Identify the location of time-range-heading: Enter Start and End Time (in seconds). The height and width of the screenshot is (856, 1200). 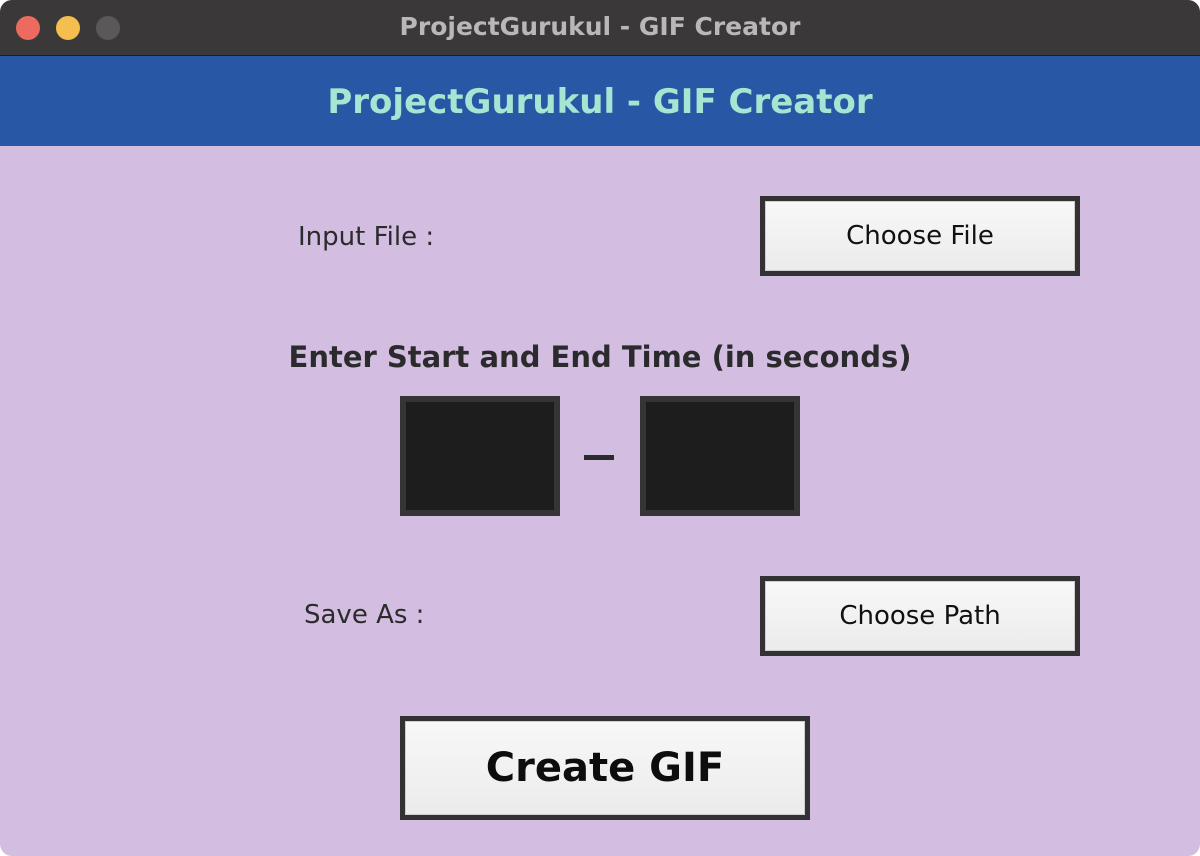
(600, 357).